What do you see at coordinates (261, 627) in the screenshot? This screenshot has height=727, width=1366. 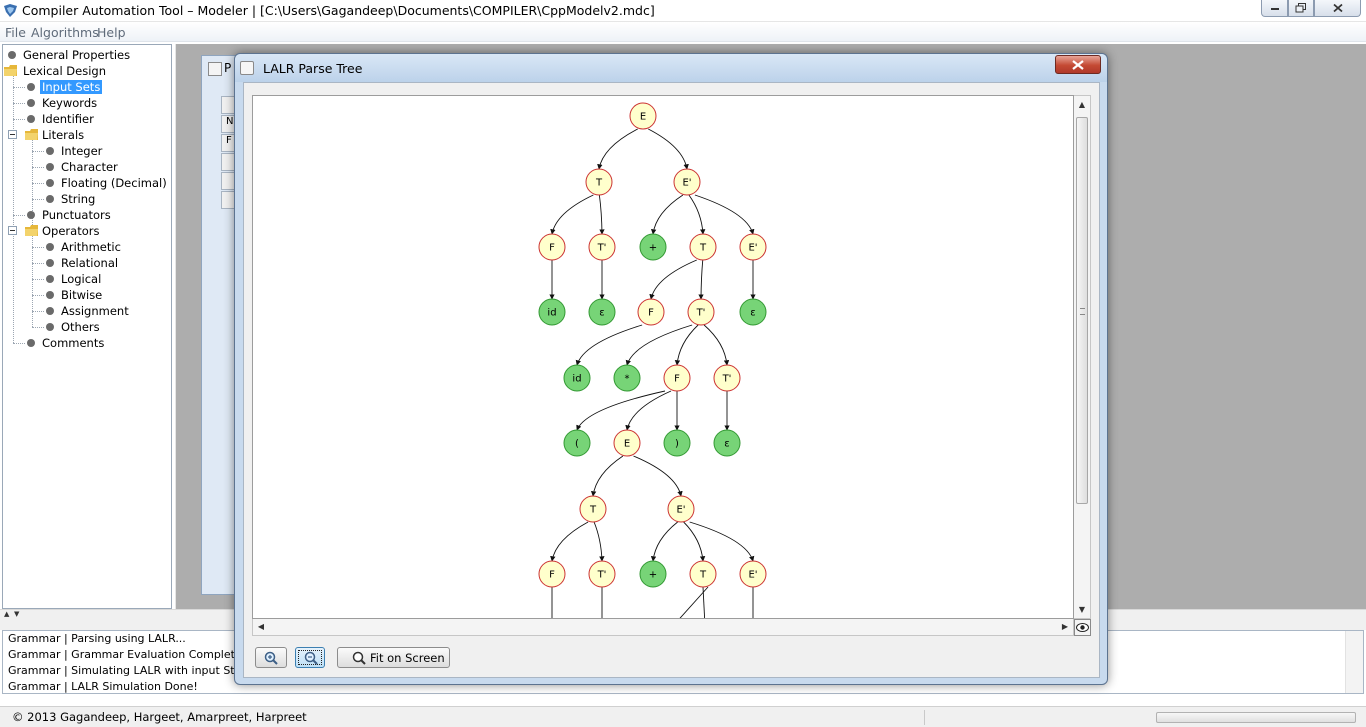 I see `scroll-left-icon: ◀` at bounding box center [261, 627].